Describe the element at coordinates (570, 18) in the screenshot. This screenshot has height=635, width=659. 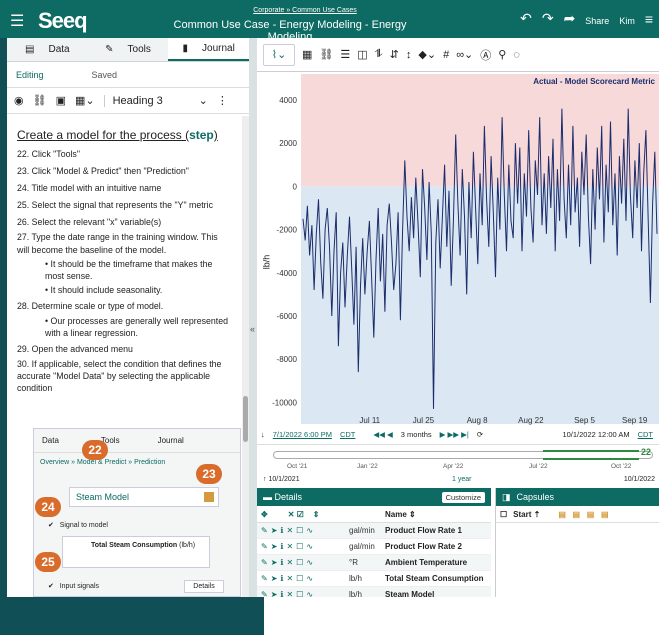
I see `forward-icon: ➦` at that location.